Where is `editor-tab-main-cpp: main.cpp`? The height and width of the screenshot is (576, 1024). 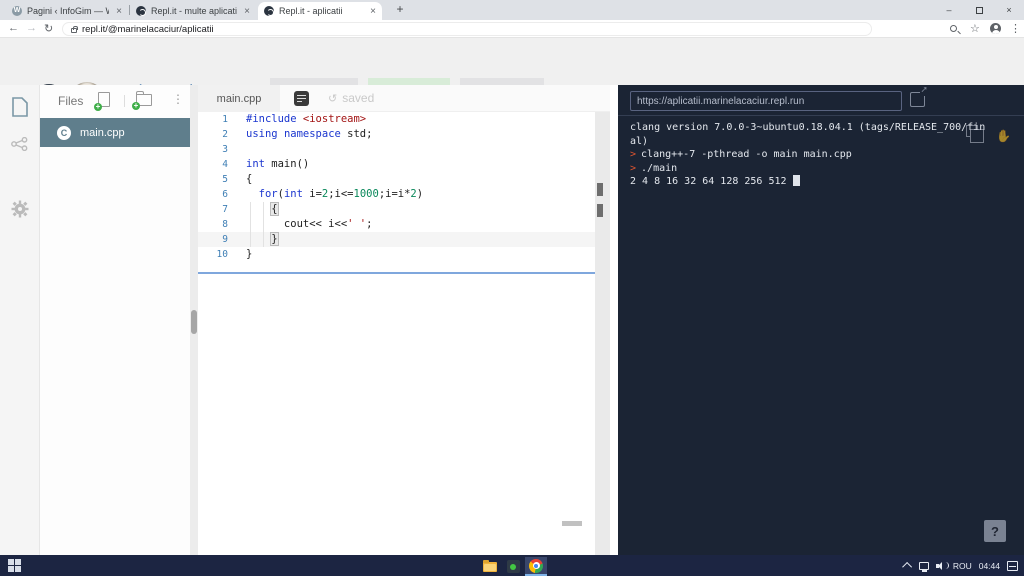
editor-tab-main-cpp: main.cpp is located at coordinates (239, 98).